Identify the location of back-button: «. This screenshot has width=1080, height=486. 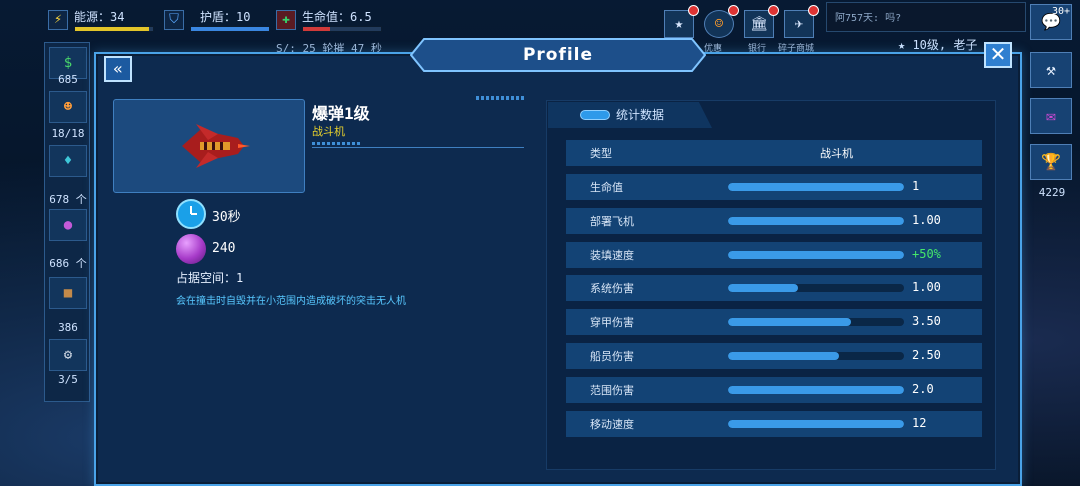
(118, 69).